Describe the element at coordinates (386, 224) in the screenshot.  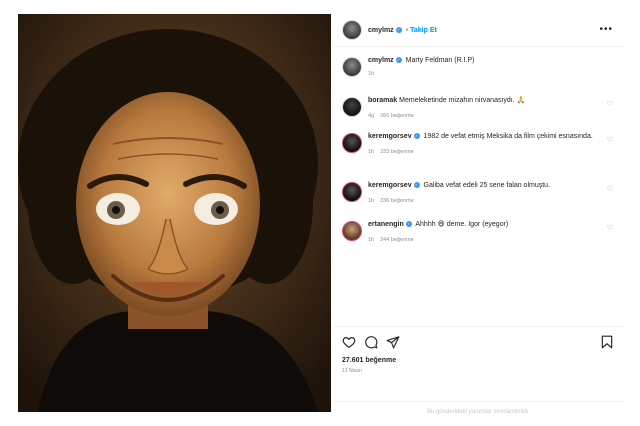
I see `comment-username: ertanengin` at that location.